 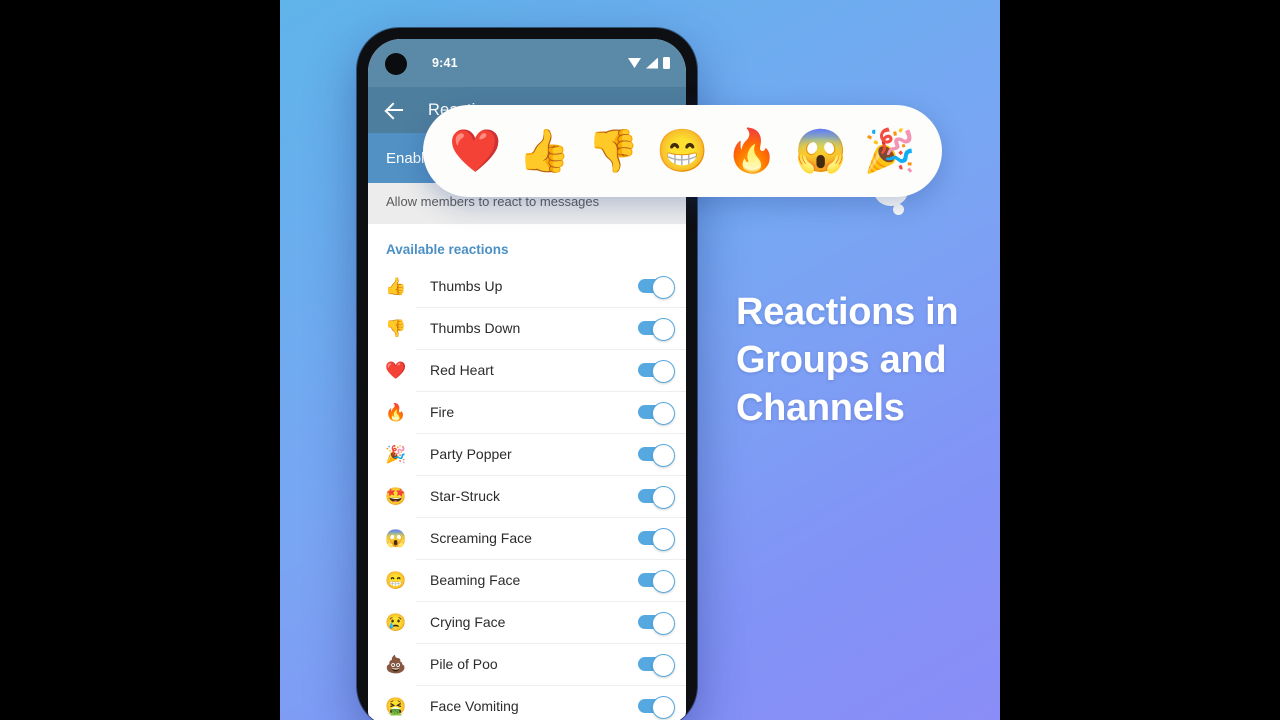 I want to click on reaction-picker-popup: ❤️ 👍 👎 😁 🔥 😱 🎉, so click(x=682, y=151).